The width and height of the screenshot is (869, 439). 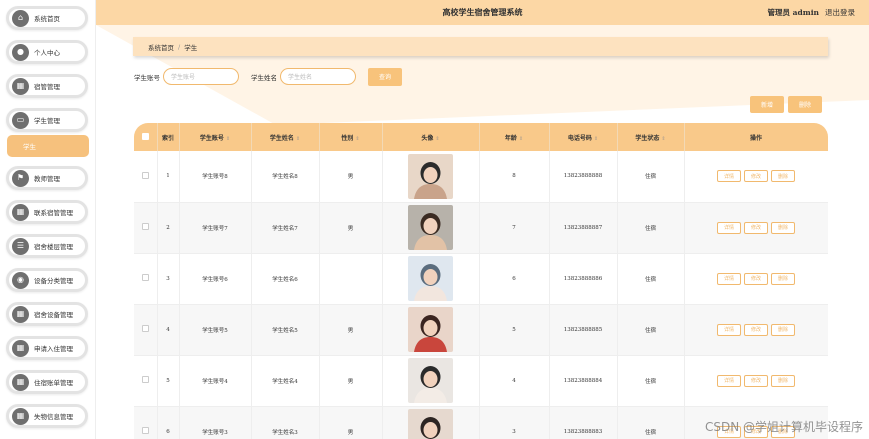 What do you see at coordinates (215, 228) in the screenshot?
I see `cell-account: 学生账号7` at bounding box center [215, 228].